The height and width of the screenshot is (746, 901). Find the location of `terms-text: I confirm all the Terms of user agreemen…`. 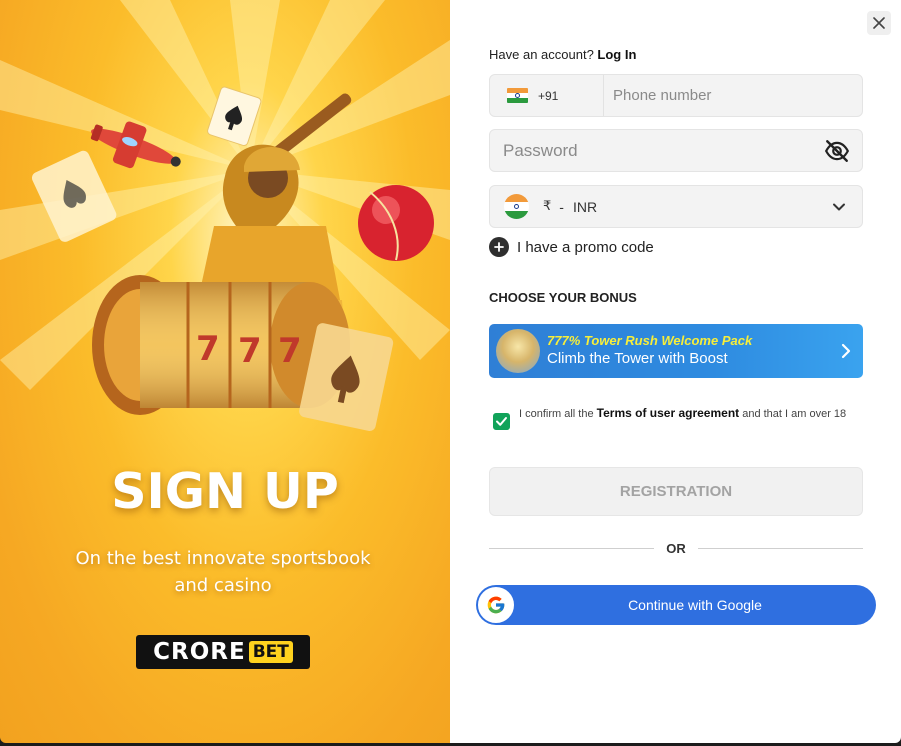

terms-text: I confirm all the Terms of user agreemen… is located at coordinates (682, 417).